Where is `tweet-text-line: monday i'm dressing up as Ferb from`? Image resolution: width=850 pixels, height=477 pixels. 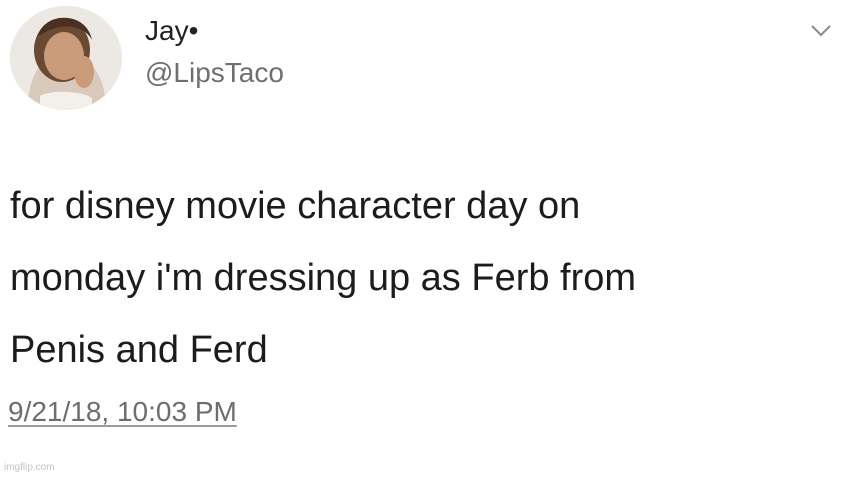 tweet-text-line: monday i'm dressing up as Ferb from is located at coordinates (323, 278).